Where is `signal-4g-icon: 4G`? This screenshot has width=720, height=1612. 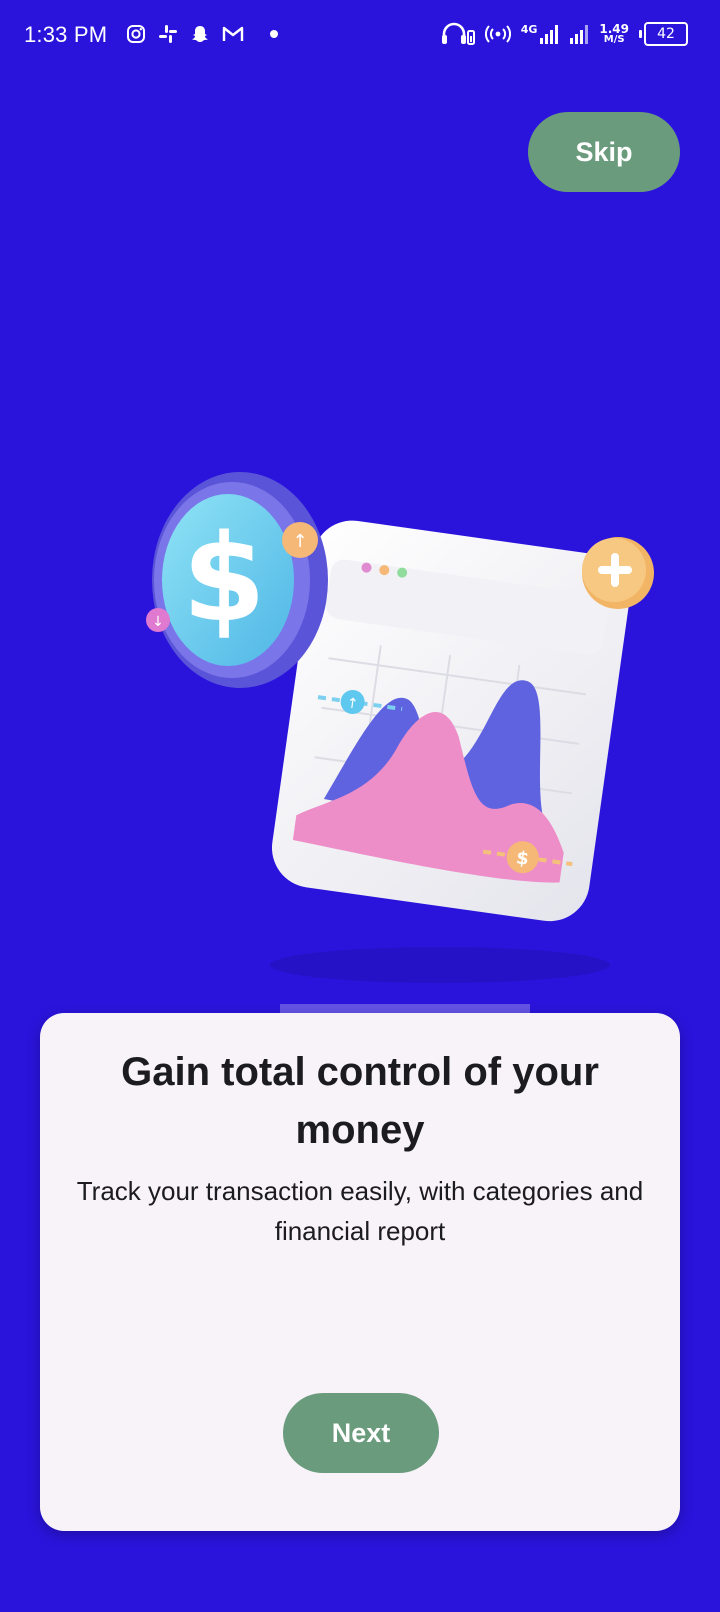
signal-4g-icon: 4G is located at coordinates (540, 34).